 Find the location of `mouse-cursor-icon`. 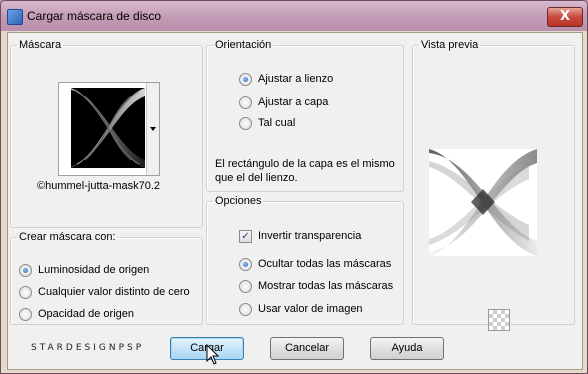

mouse-cursor-icon is located at coordinates (213, 356).